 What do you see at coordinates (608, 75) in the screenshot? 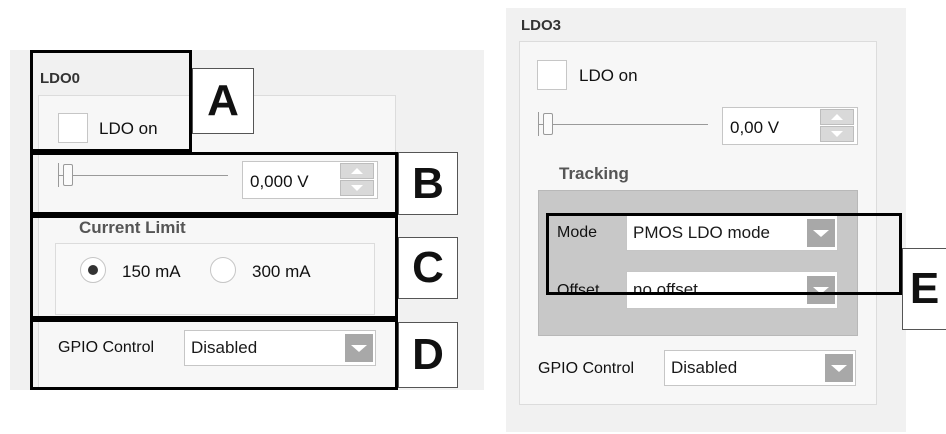
I see `ldo3-on-label: LDO on` at bounding box center [608, 75].